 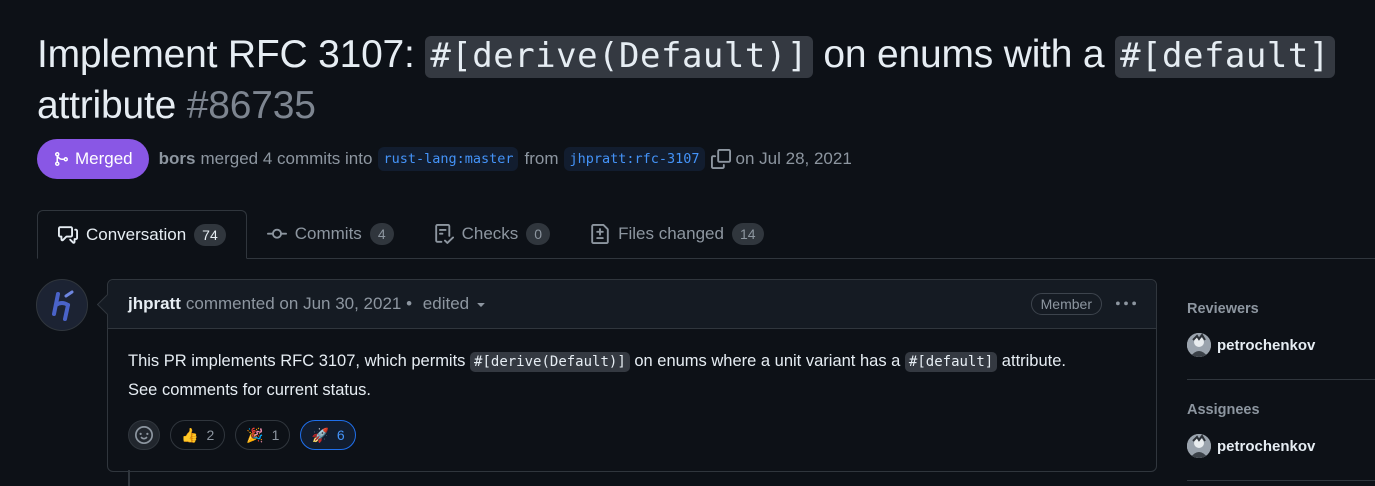 I want to click on kebab-horizontal-icon, so click(x=1126, y=303).